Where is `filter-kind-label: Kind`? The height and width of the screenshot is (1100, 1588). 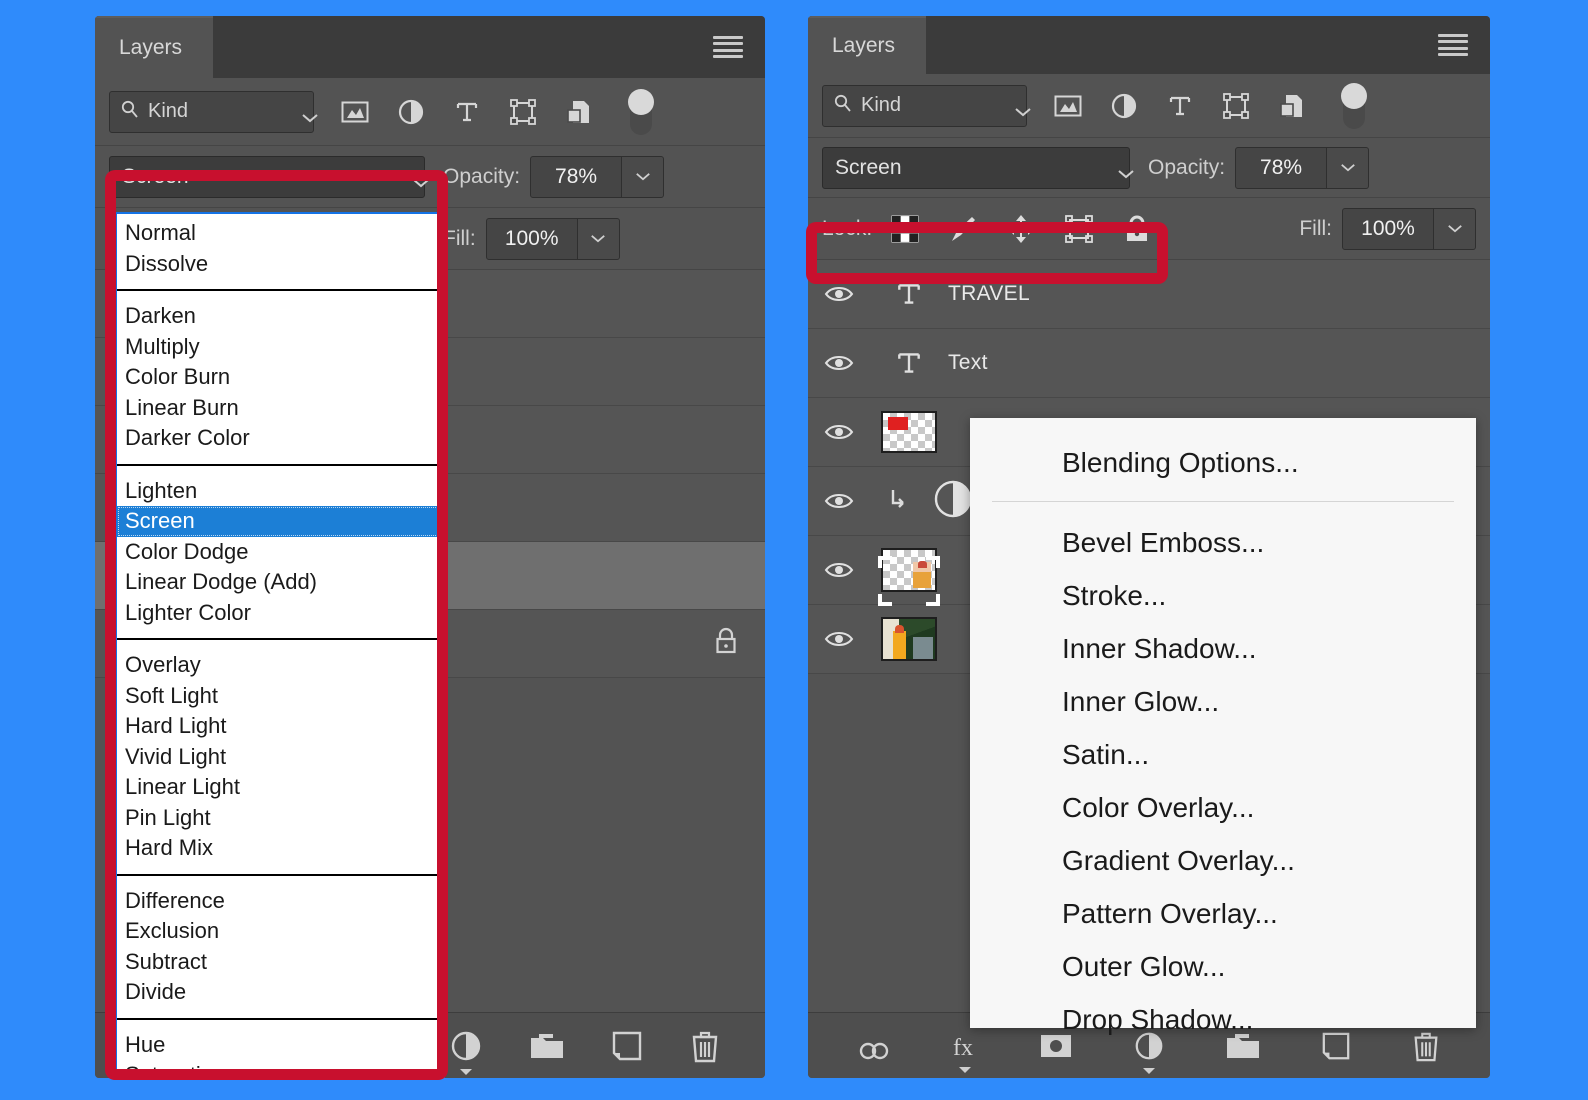
filter-kind-label: Kind is located at coordinates (168, 111).